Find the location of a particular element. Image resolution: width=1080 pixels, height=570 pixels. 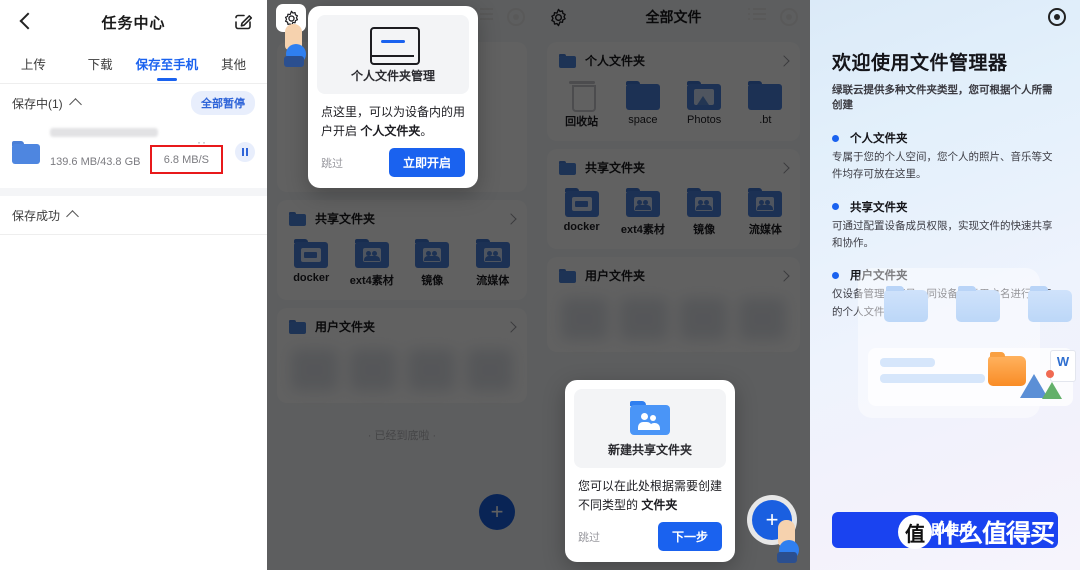

task-center-tabs: 上传 下载 保存至手机 其他 is located at coordinates (133, 64).